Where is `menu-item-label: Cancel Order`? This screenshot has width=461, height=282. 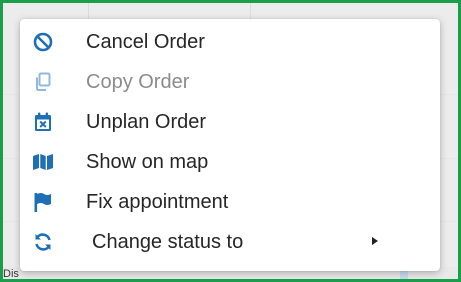
menu-item-label: Cancel Order is located at coordinates (145, 41).